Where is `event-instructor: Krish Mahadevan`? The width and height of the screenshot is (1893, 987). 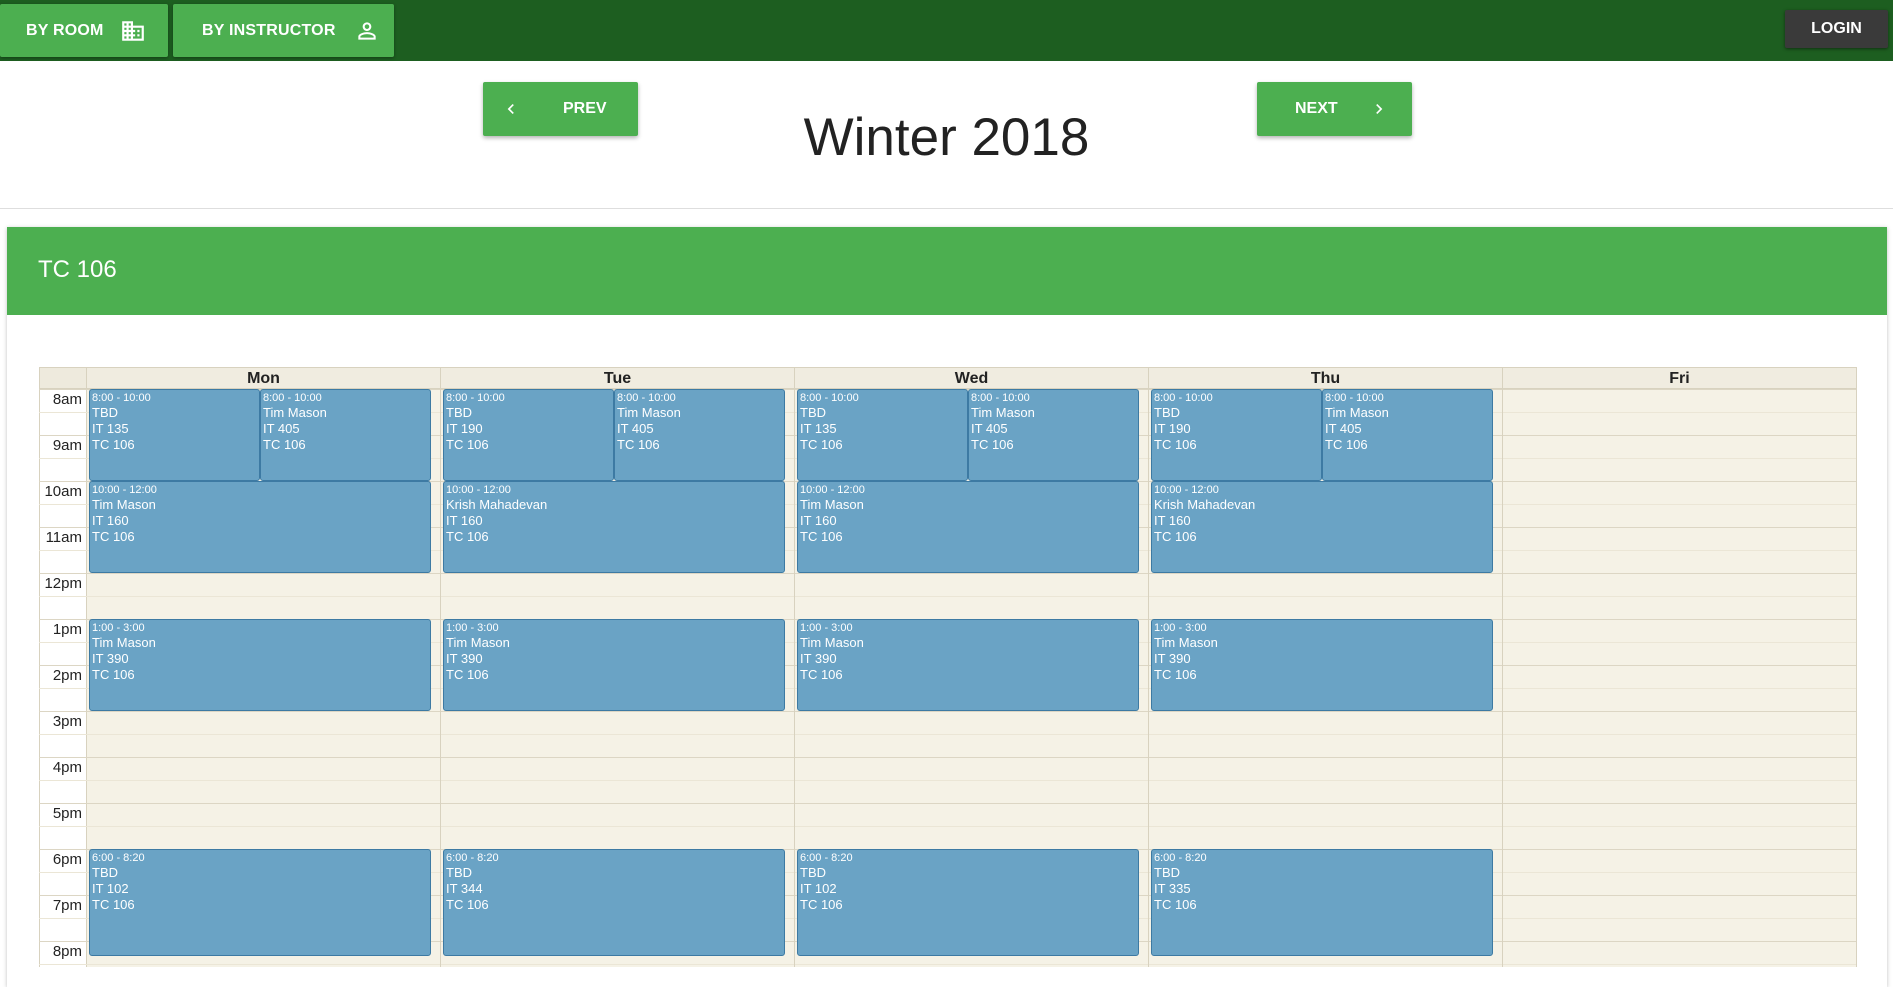
event-instructor: Krish Mahadevan is located at coordinates (1205, 504).